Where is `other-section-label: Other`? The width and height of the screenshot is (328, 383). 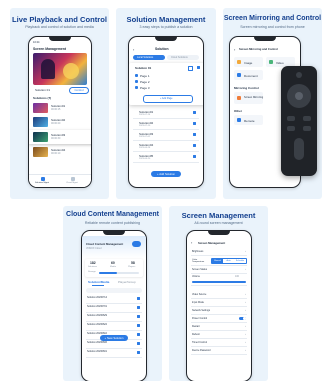
other-section-label: Other is located at coordinates (238, 111).